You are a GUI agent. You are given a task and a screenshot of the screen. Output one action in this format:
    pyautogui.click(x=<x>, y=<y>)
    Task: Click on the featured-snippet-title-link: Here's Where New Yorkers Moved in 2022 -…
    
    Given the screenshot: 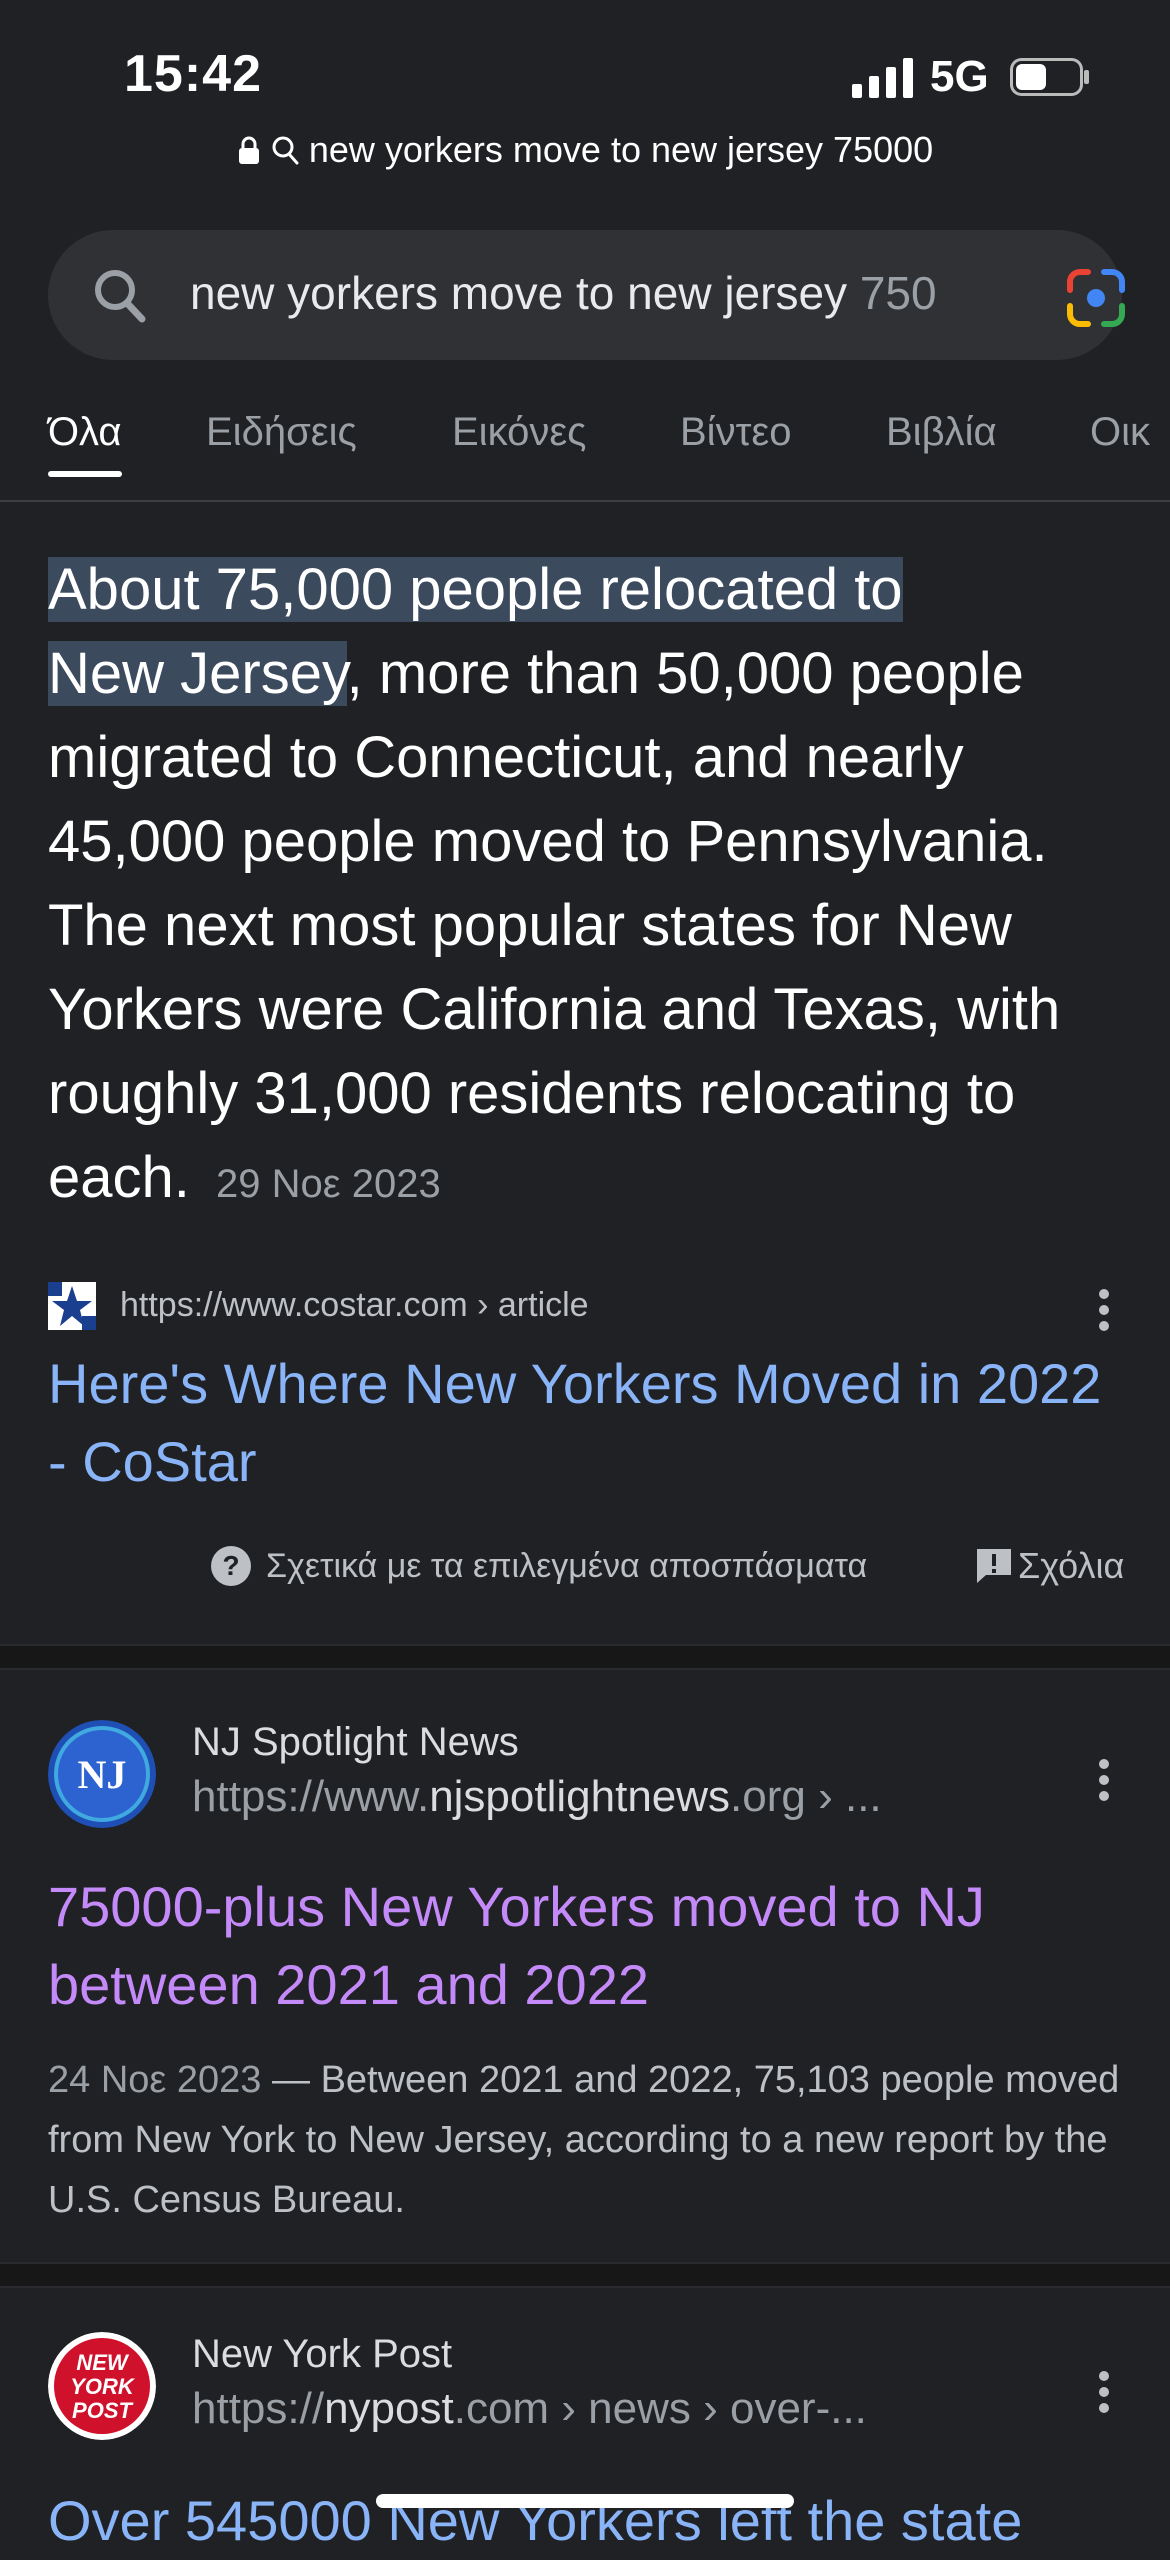 What is the action you would take?
    pyautogui.click(x=578, y=1423)
    